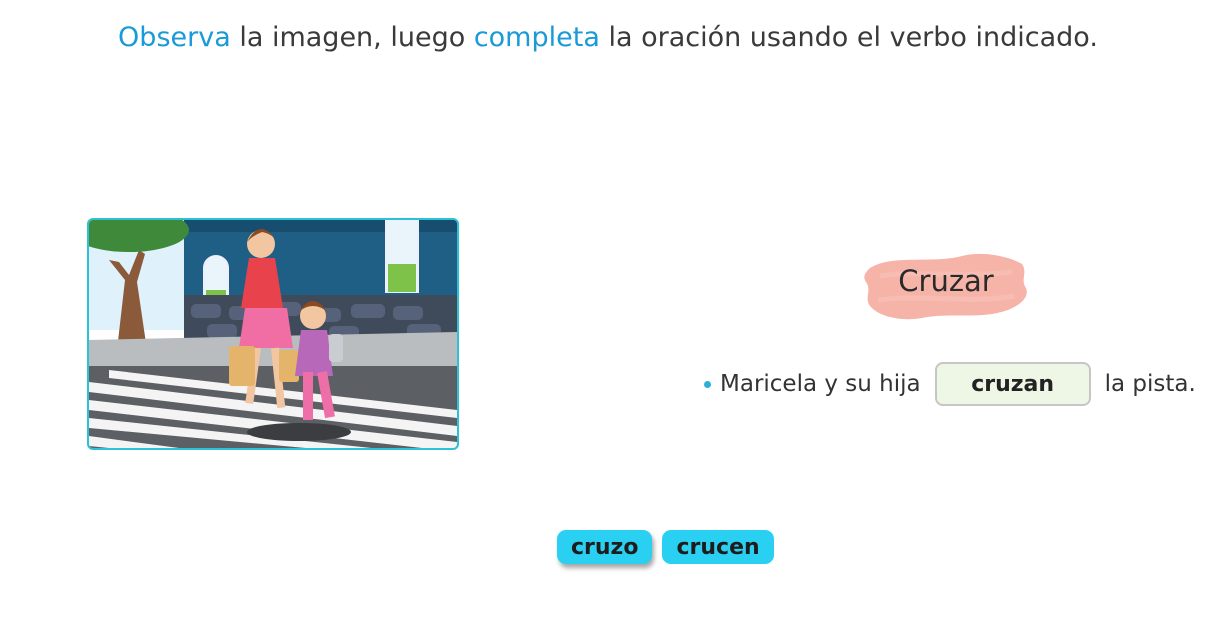 Image resolution: width=1231 pixels, height=630 pixels. What do you see at coordinates (707, 384) in the screenshot?
I see `bullet-icon` at bounding box center [707, 384].